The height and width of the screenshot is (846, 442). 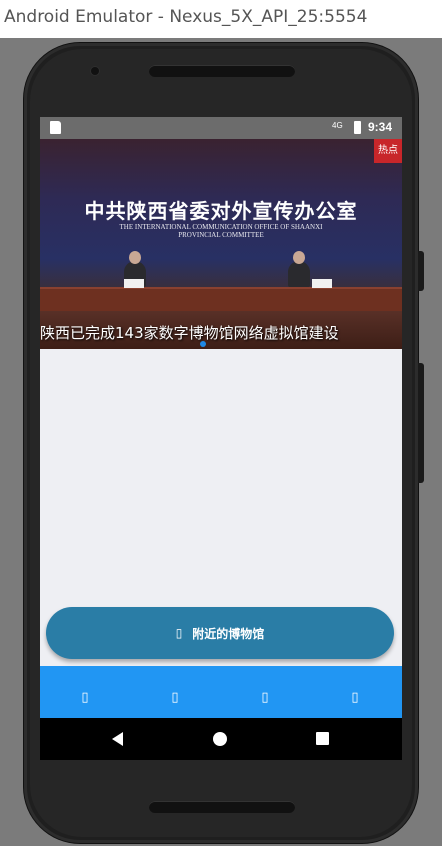 What do you see at coordinates (179, 633) in the screenshot?
I see `location-icon: ▯` at bounding box center [179, 633].